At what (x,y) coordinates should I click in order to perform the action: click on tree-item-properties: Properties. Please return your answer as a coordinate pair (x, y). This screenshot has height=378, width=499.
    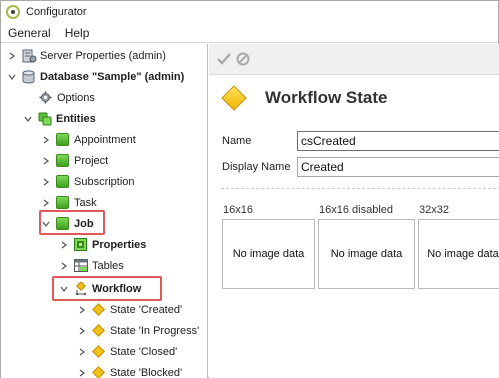
    Looking at the image, I should click on (102, 244).